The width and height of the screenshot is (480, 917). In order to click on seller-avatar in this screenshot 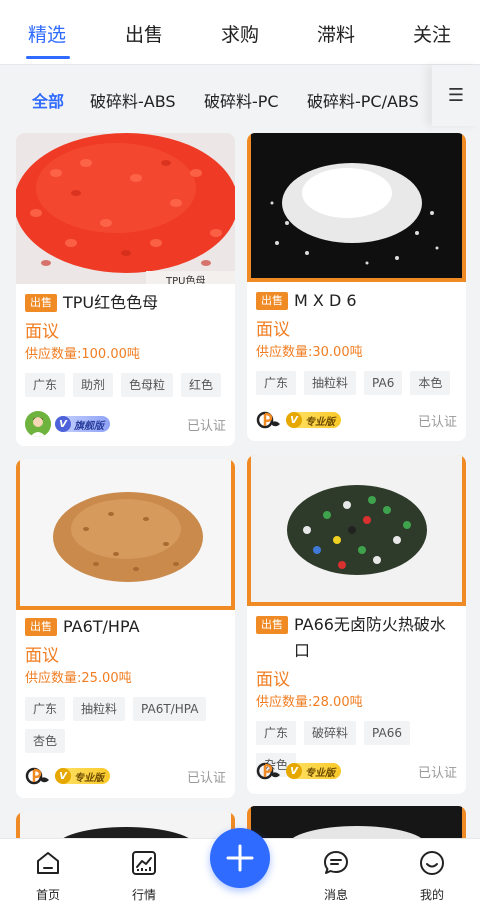, I will do `click(38, 424)`.